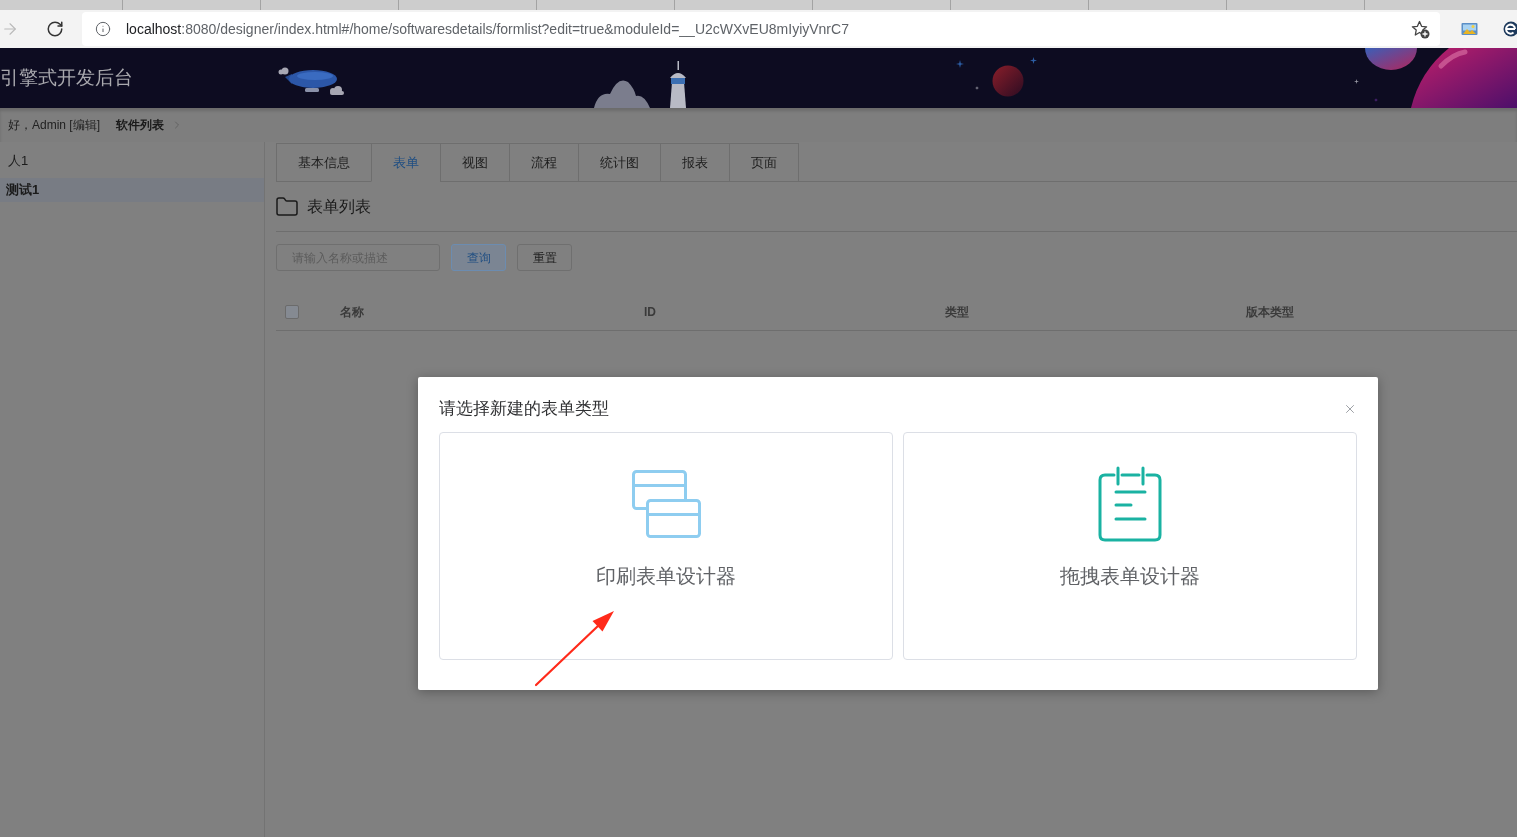 This screenshot has width=1517, height=837. I want to click on bookmark-star-icon, so click(1420, 29).